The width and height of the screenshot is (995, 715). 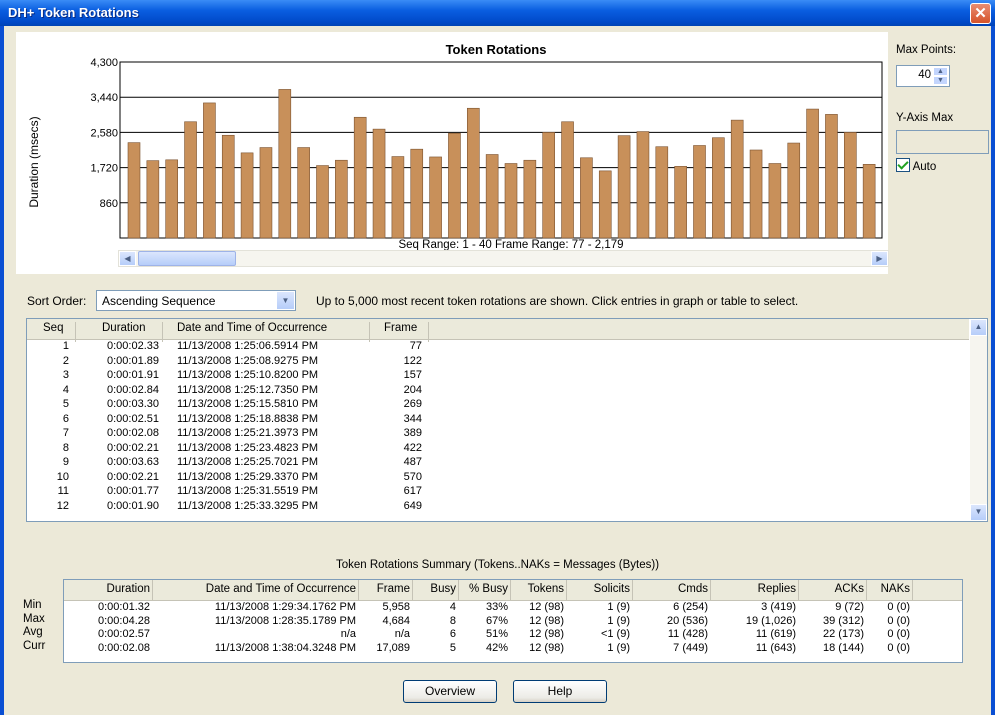 I want to click on summary-col-header: % Busy, so click(x=485, y=589).